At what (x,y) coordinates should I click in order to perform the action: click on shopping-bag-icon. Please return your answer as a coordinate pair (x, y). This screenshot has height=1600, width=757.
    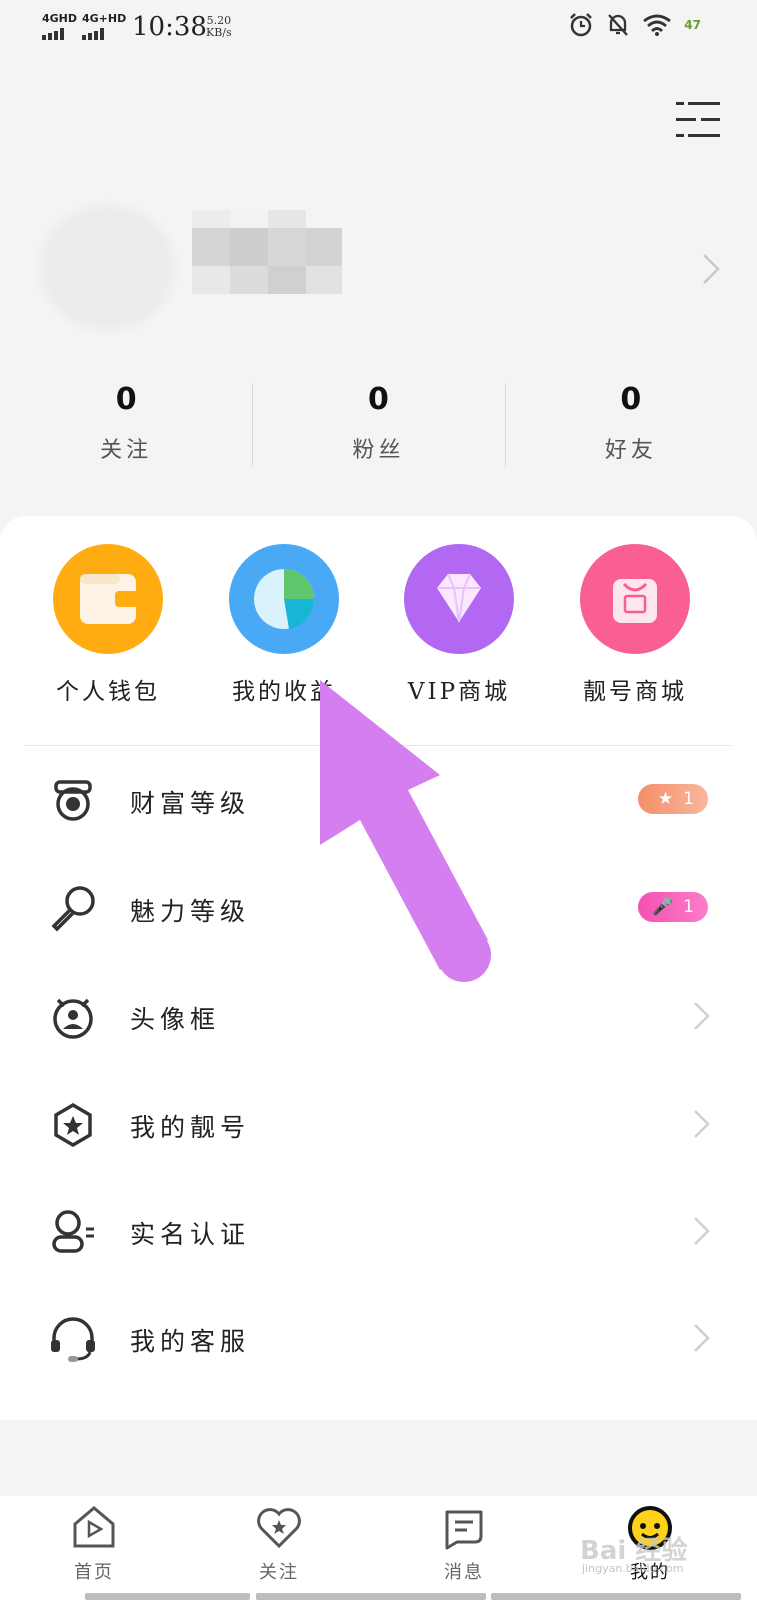
    Looking at the image, I should click on (635, 599).